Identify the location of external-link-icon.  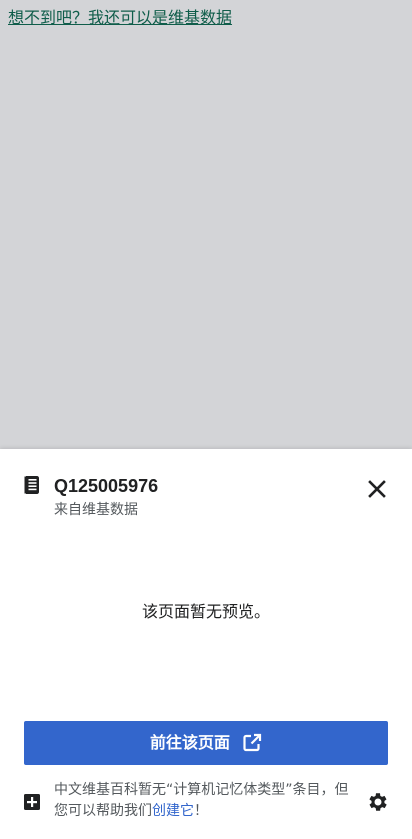
(252, 742).